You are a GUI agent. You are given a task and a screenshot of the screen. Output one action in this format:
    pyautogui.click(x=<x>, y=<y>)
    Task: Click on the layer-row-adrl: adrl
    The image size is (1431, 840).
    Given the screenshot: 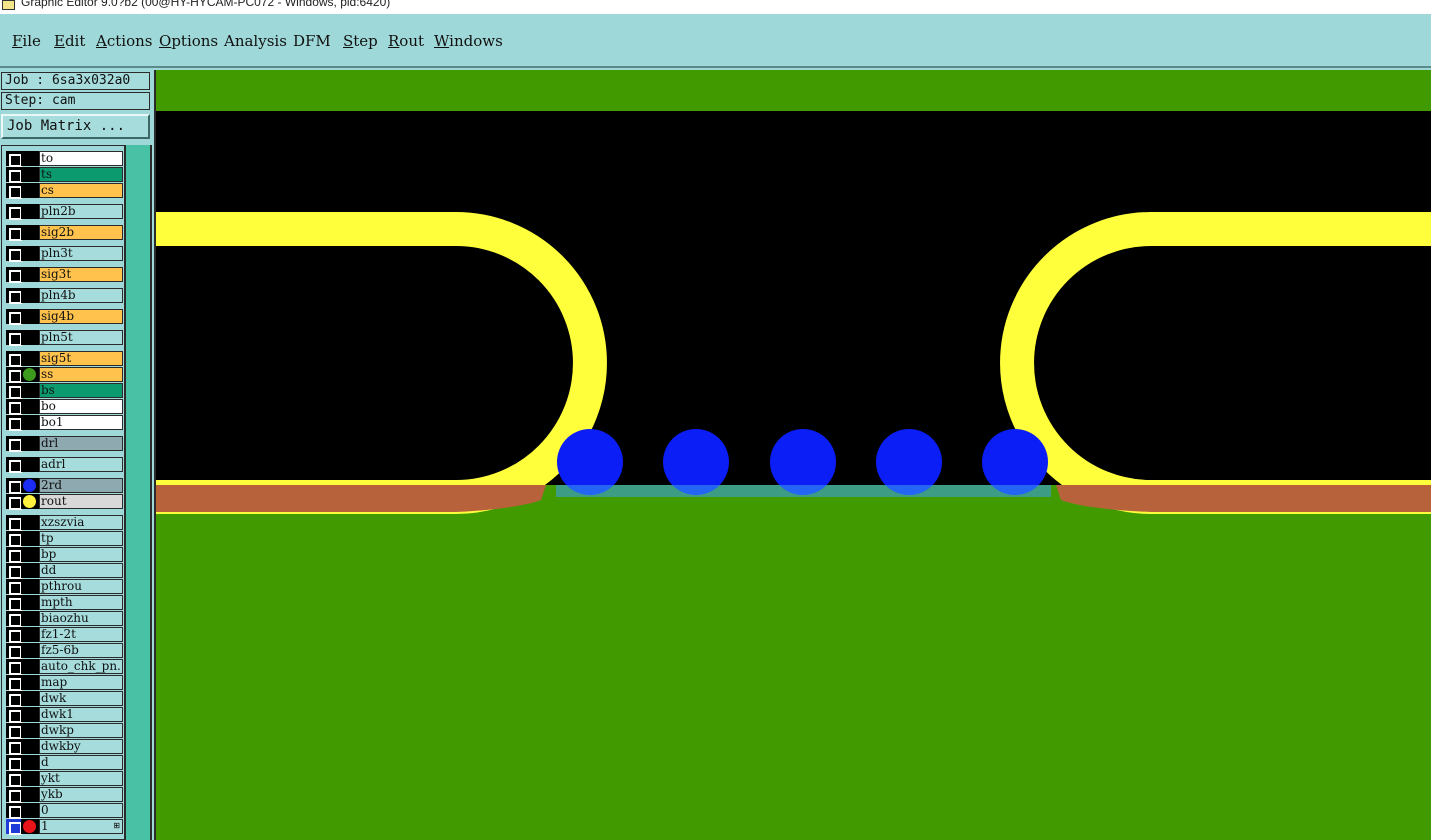 What is the action you would take?
    pyautogui.click(x=63, y=465)
    